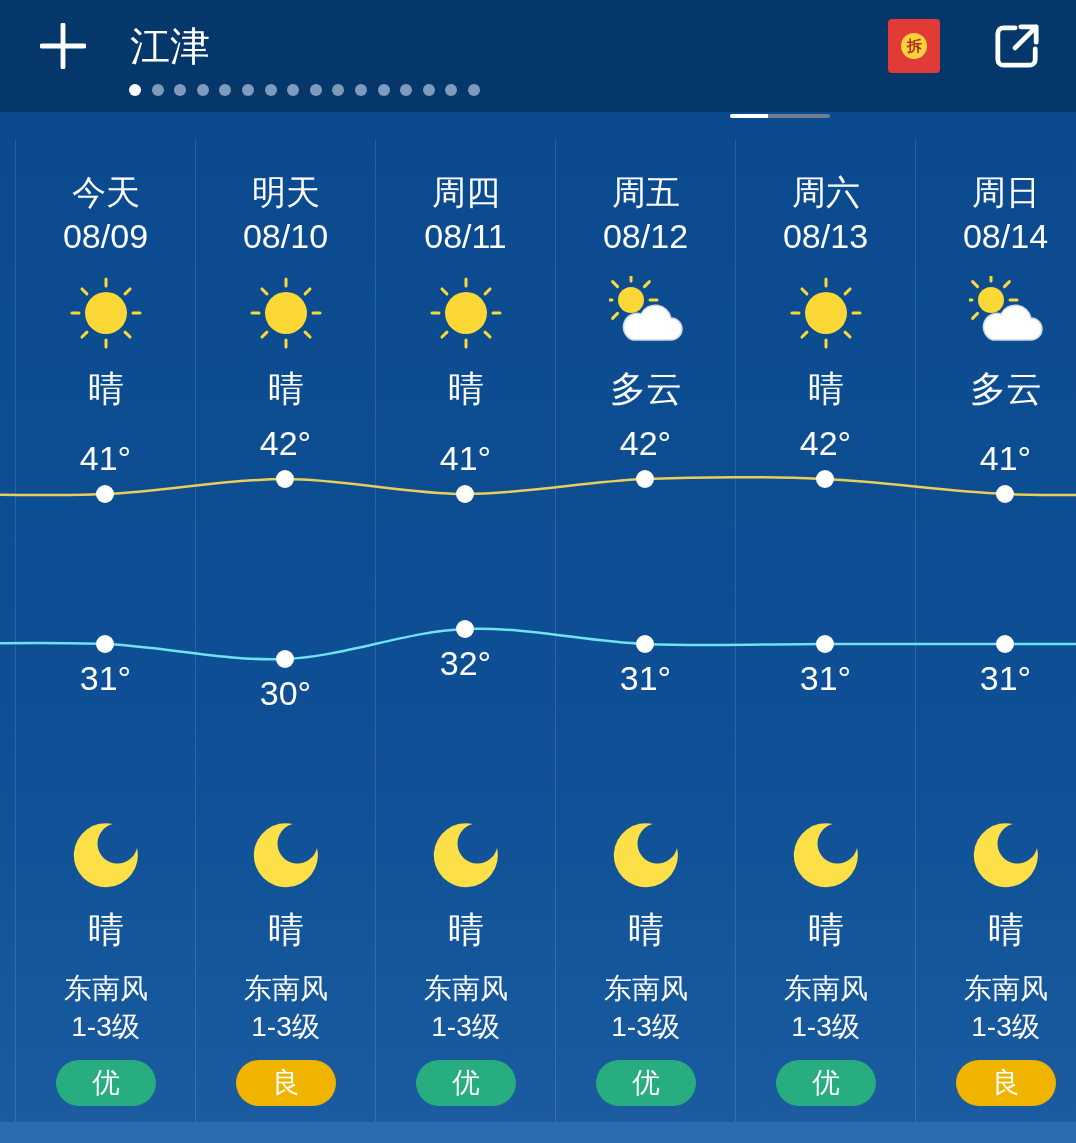  What do you see at coordinates (285, 192) in the screenshot?
I see `day-label: 明天` at bounding box center [285, 192].